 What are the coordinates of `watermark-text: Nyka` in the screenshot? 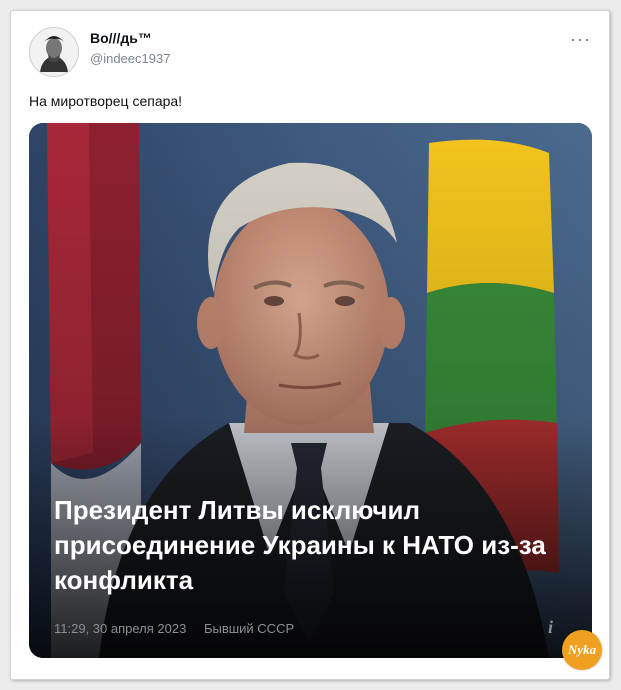 It's located at (582, 649).